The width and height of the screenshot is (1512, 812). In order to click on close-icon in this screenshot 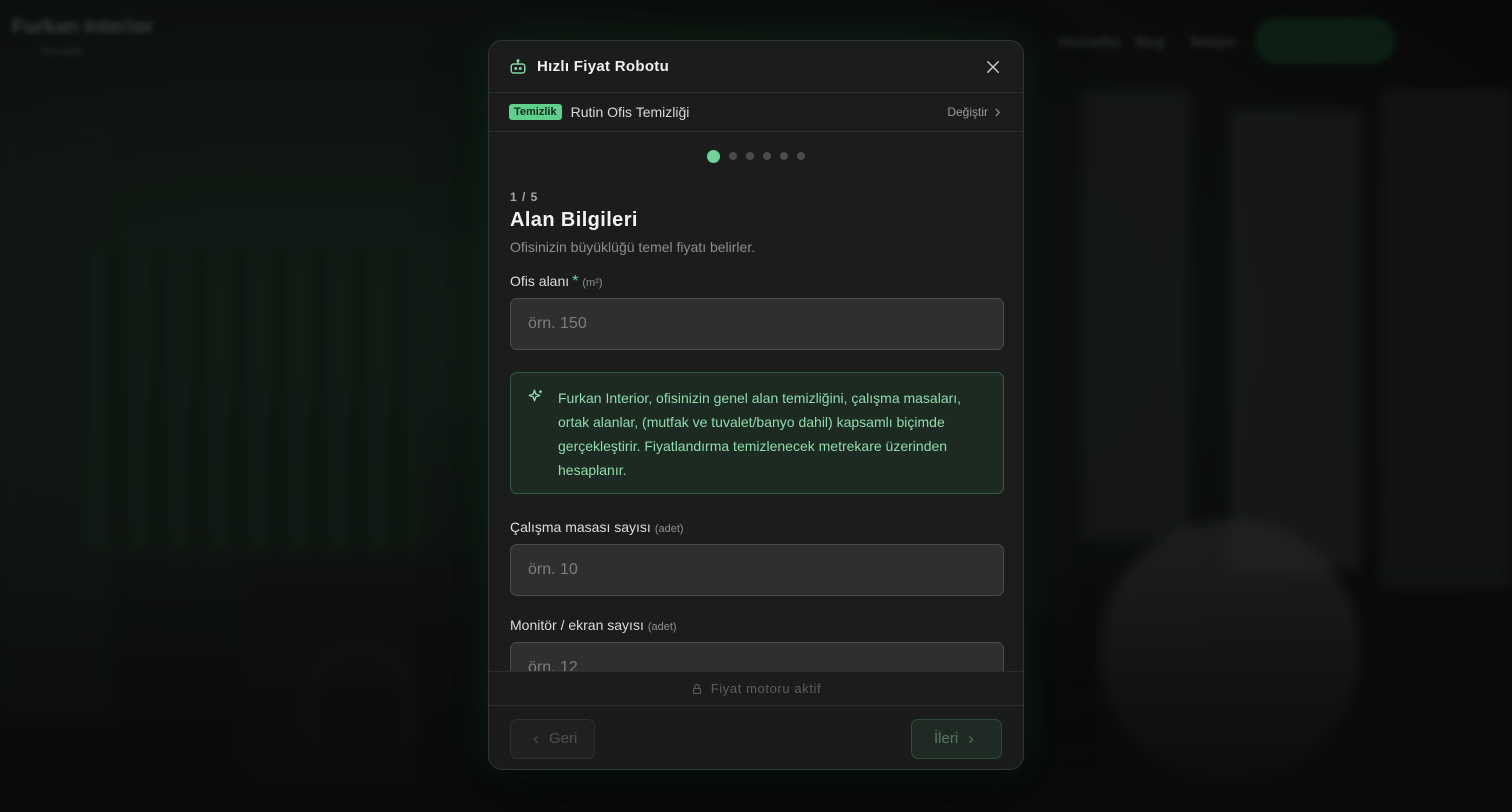, I will do `click(993, 66)`.